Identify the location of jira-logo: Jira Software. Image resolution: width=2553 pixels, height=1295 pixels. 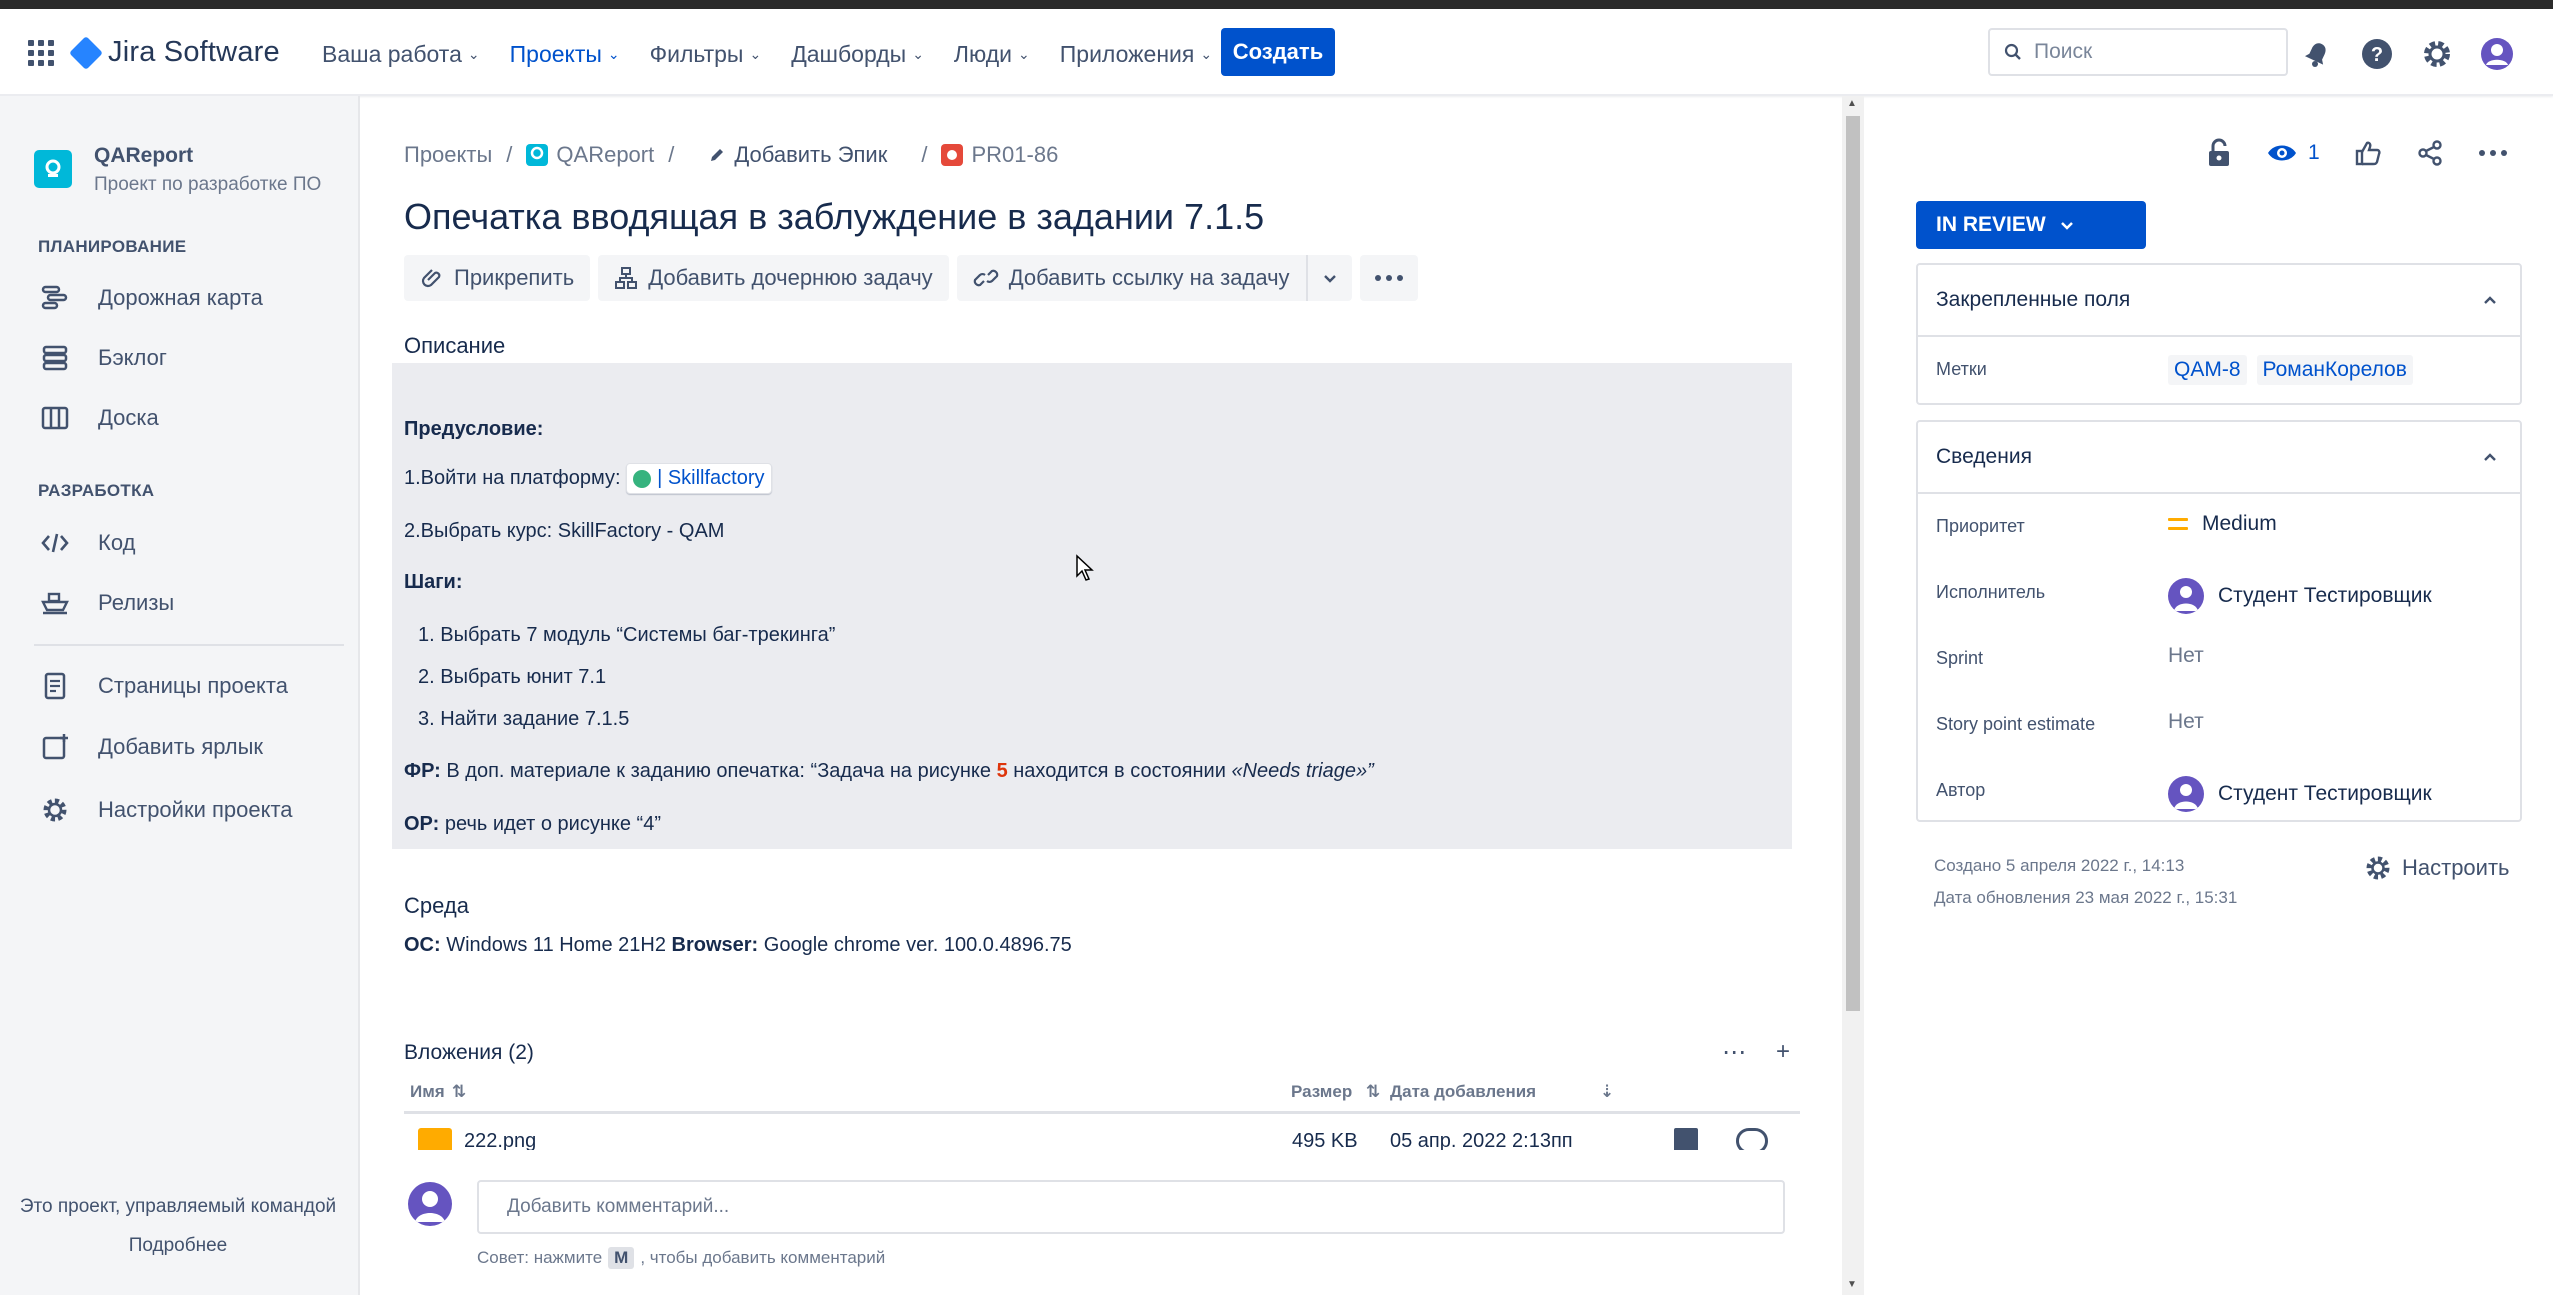
(174, 52).